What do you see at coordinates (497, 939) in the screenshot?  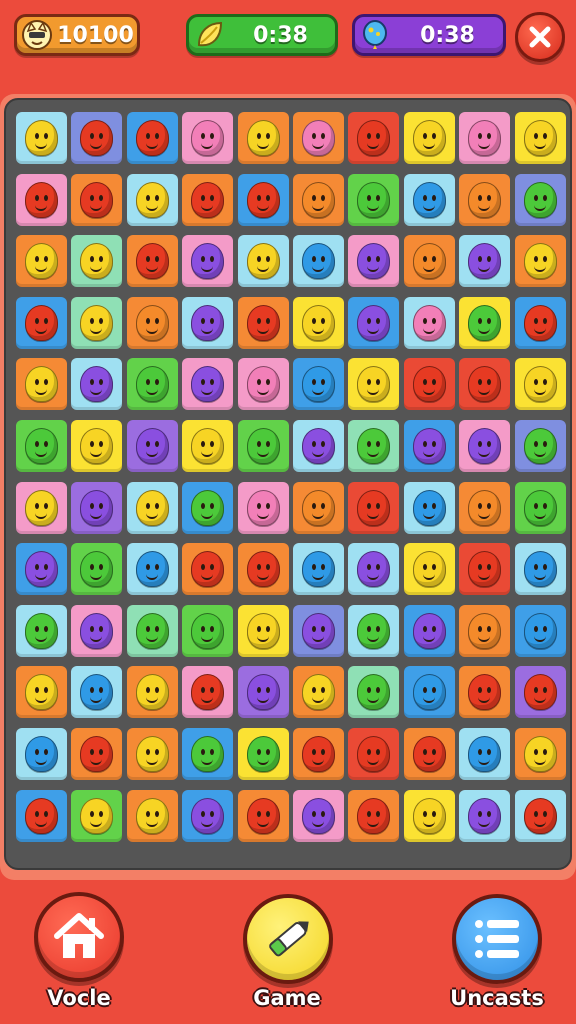 I see `list-button` at bounding box center [497, 939].